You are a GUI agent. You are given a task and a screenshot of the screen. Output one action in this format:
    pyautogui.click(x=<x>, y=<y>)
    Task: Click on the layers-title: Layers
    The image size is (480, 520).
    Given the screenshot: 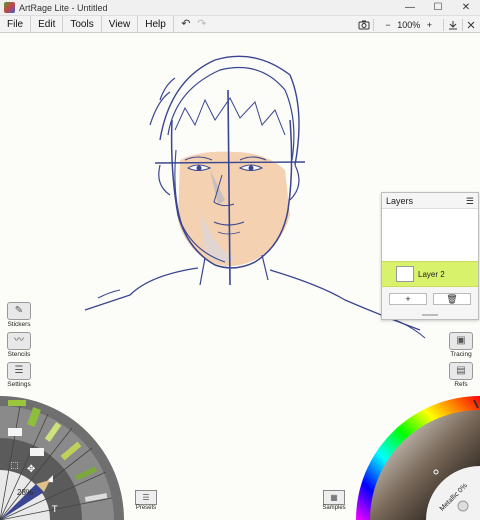 What is the action you would take?
    pyautogui.click(x=400, y=201)
    